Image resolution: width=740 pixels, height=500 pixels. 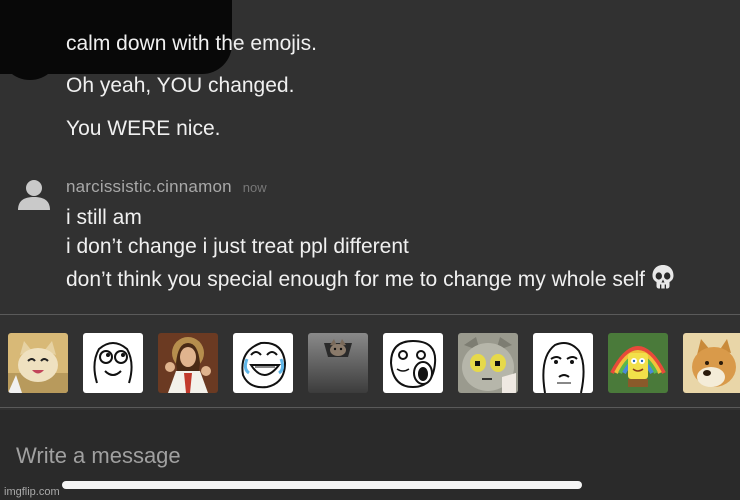 I want to click on message-text: You WERE nice., so click(x=143, y=128).